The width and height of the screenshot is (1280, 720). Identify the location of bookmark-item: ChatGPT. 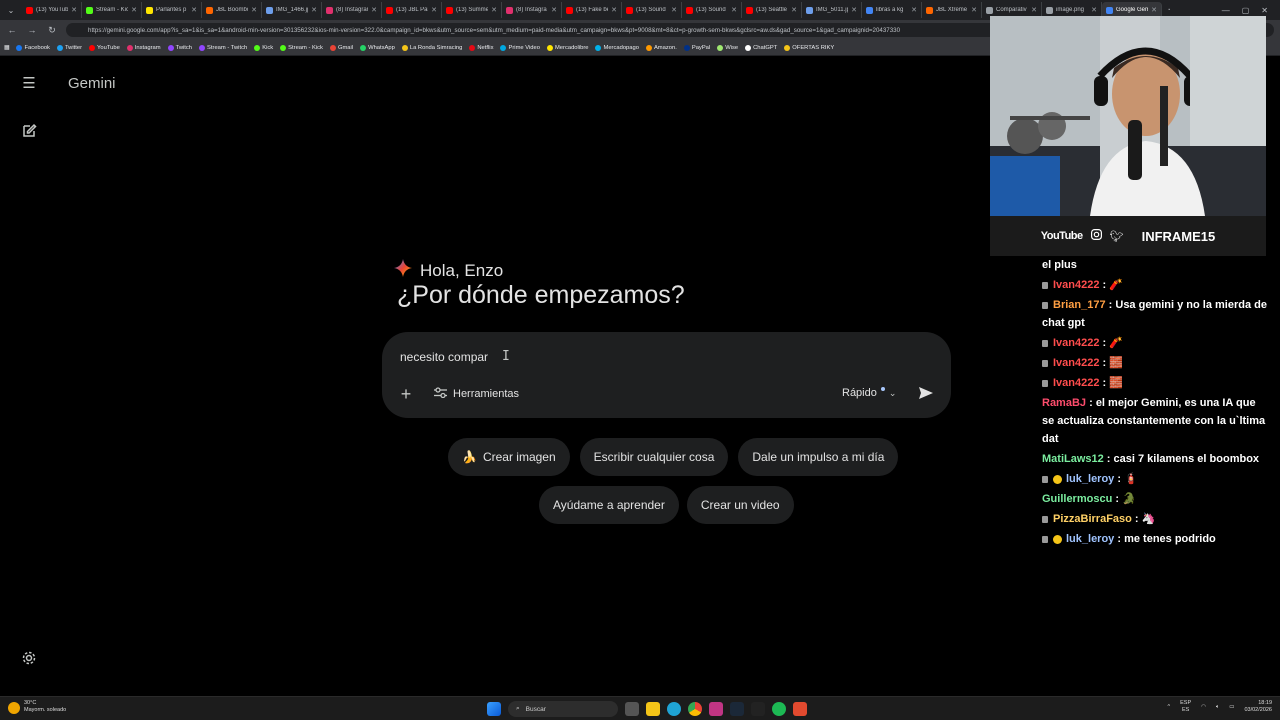
(761, 47).